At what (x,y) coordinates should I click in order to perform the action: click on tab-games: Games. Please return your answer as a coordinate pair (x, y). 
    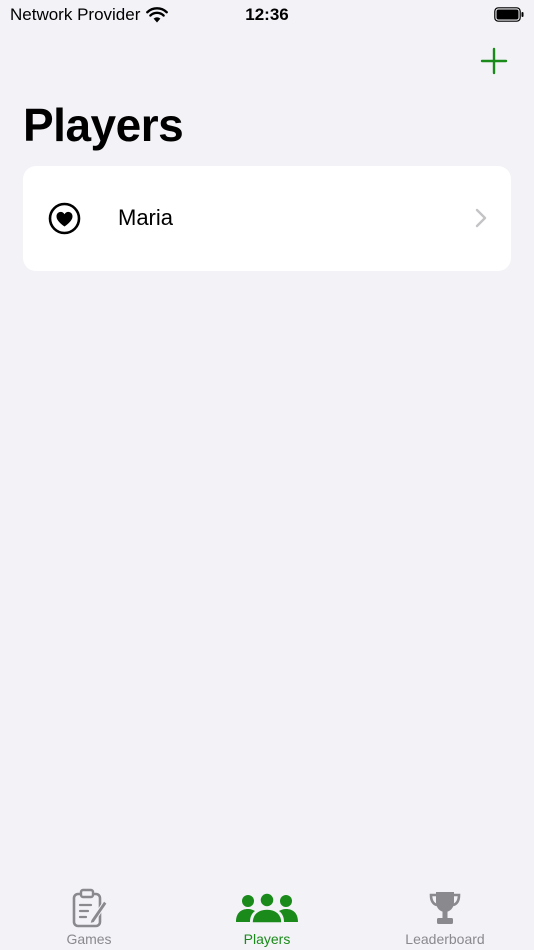
    Looking at the image, I should click on (89, 915).